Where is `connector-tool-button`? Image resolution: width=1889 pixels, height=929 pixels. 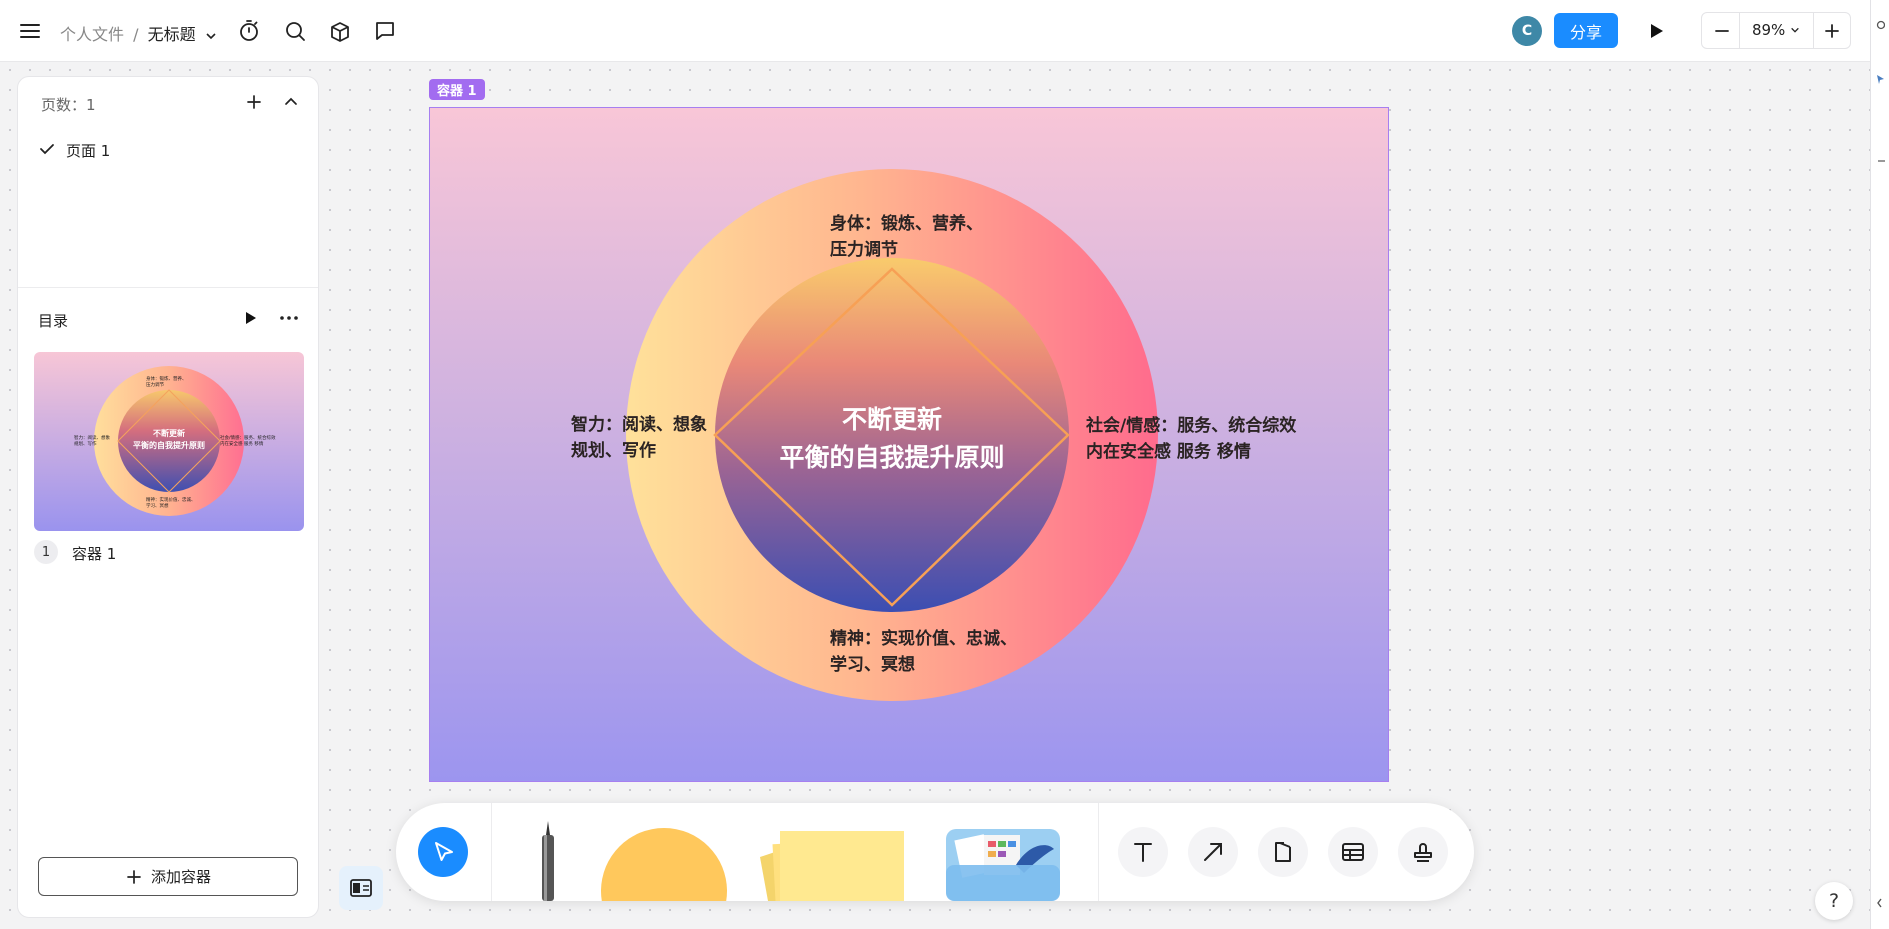
connector-tool-button is located at coordinates (1213, 852).